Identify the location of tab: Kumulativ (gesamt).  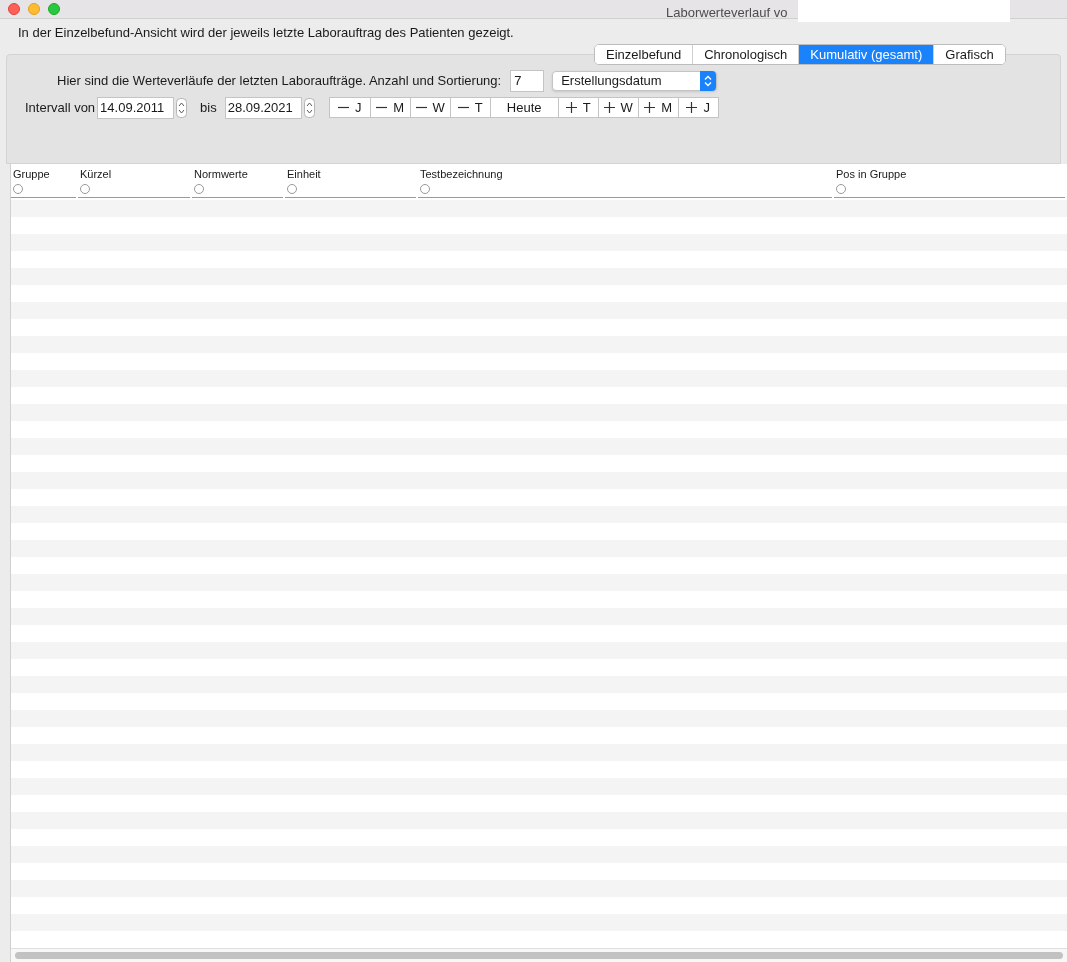
(866, 54).